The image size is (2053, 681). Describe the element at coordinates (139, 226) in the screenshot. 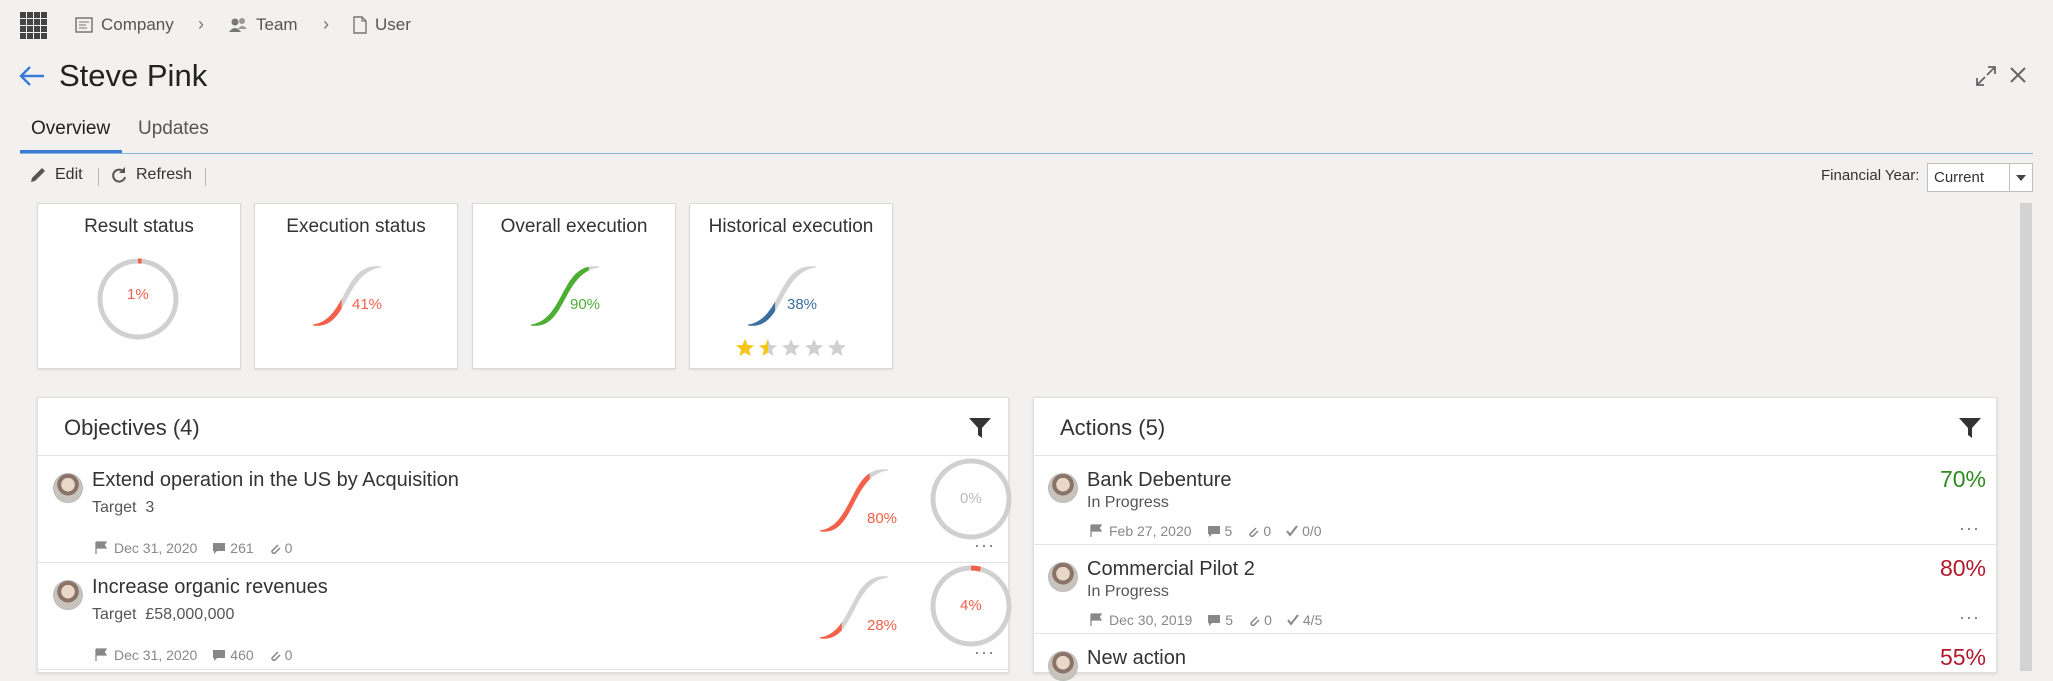

I see `kpi-title: Result status` at that location.